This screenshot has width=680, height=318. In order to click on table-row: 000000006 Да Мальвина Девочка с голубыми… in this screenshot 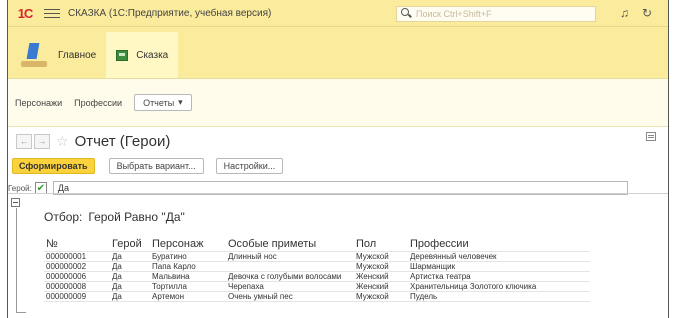, I will do `click(317, 276)`.